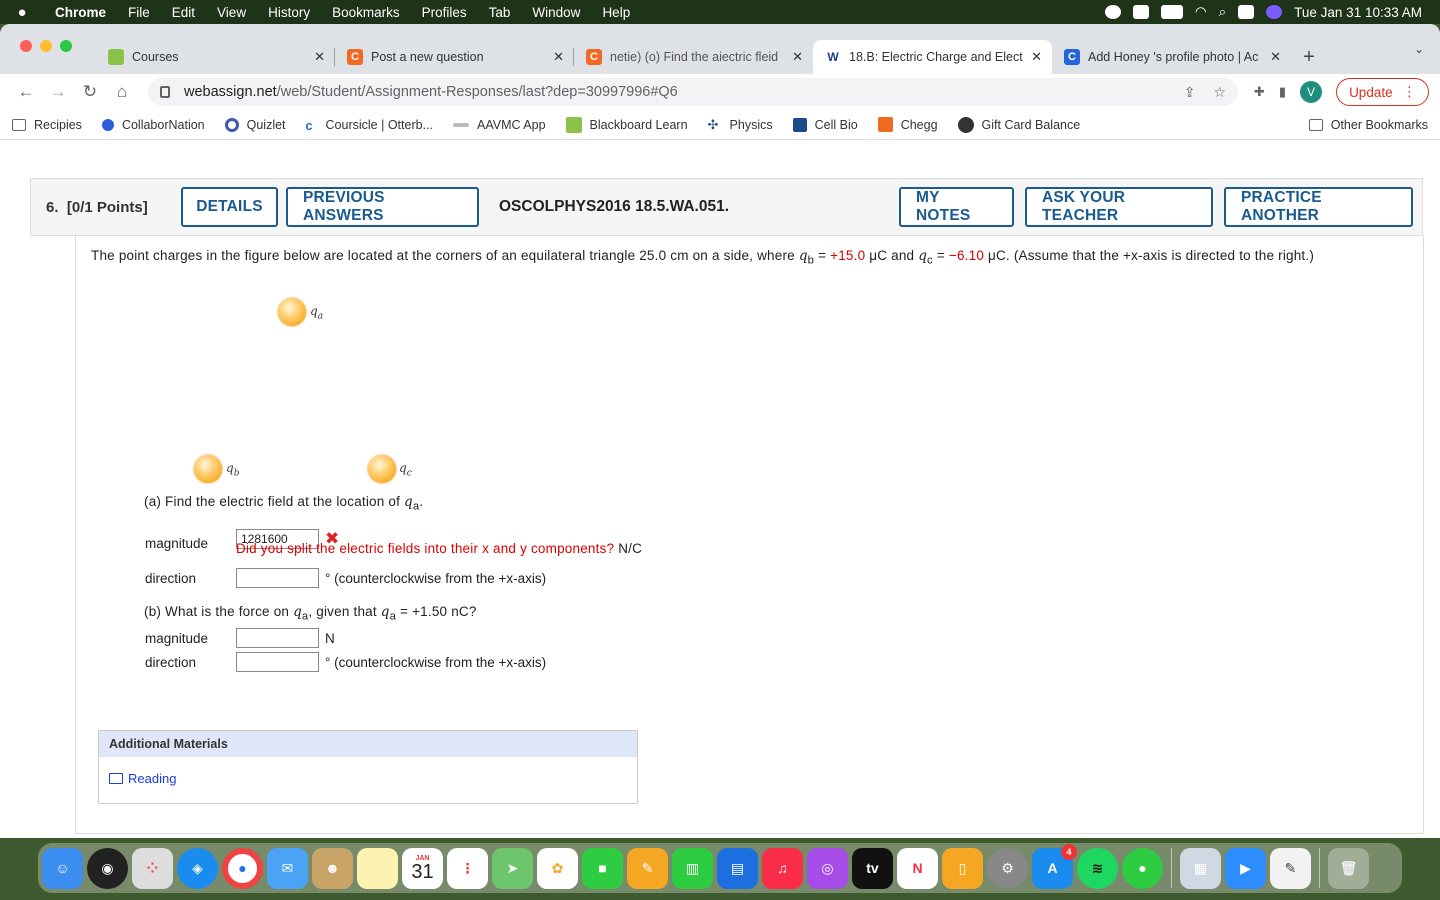 This screenshot has height=900, width=1440. What do you see at coordinates (1259, 92) in the screenshot?
I see `extensions-puzzle-icon: ✚` at bounding box center [1259, 92].